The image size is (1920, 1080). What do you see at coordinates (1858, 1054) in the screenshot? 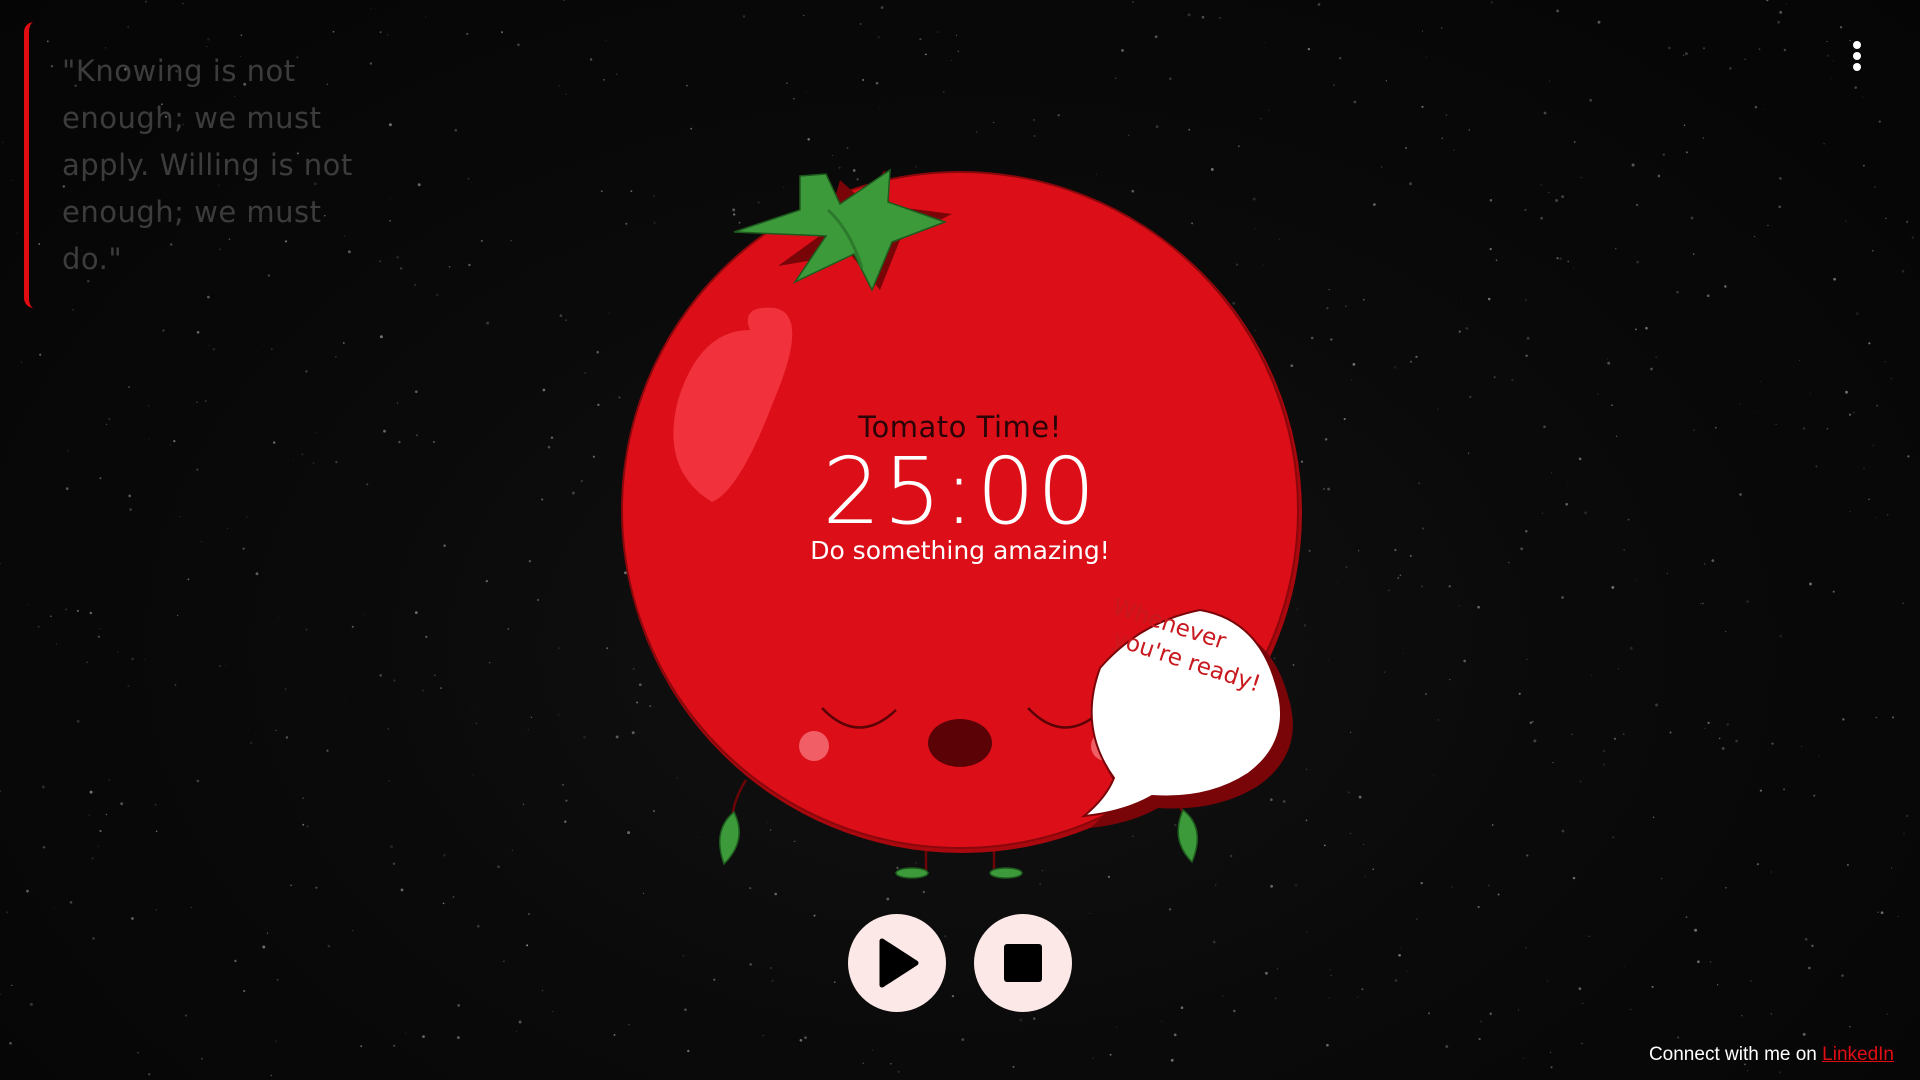
I see `linkedin-link: LinkedIn` at bounding box center [1858, 1054].